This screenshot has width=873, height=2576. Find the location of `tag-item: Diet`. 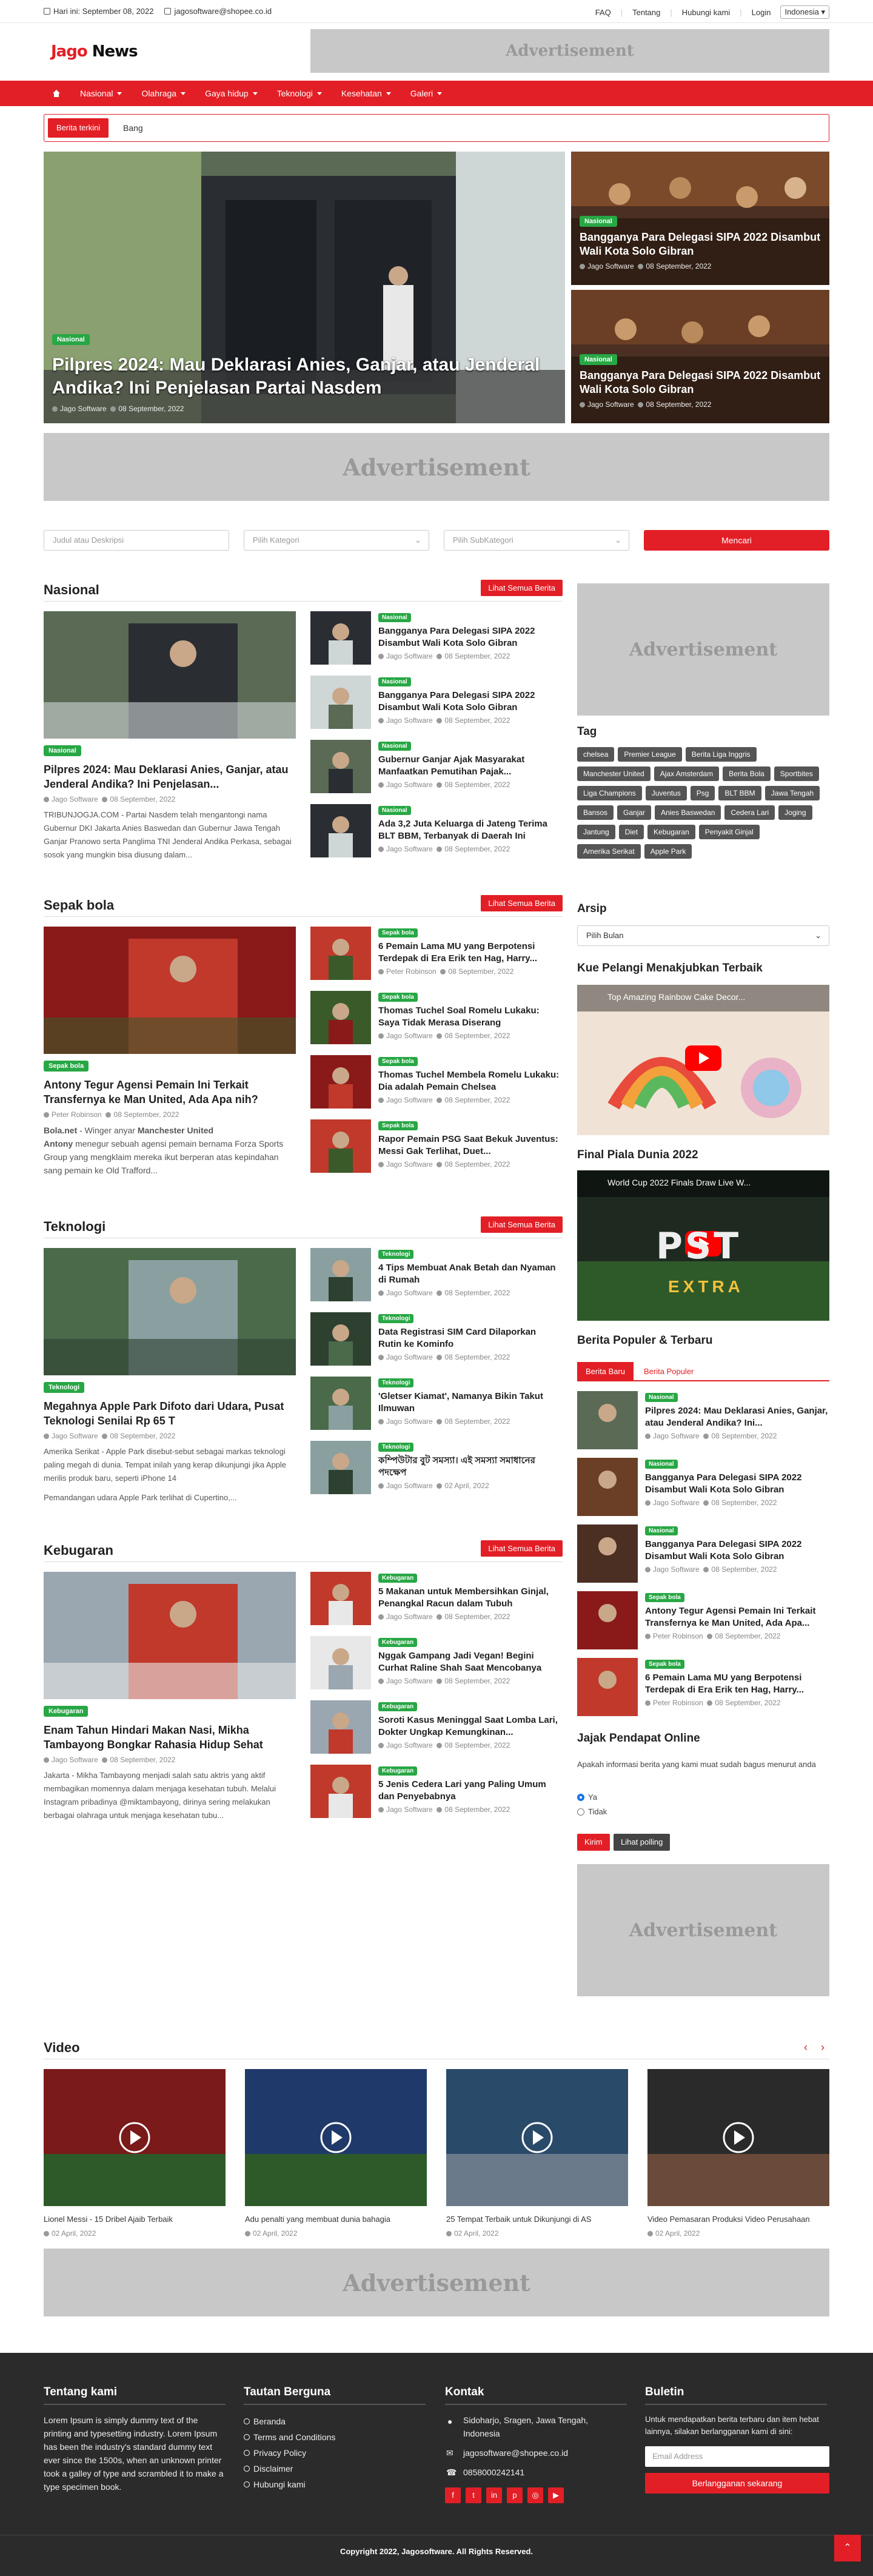

tag-item: Diet is located at coordinates (631, 832).